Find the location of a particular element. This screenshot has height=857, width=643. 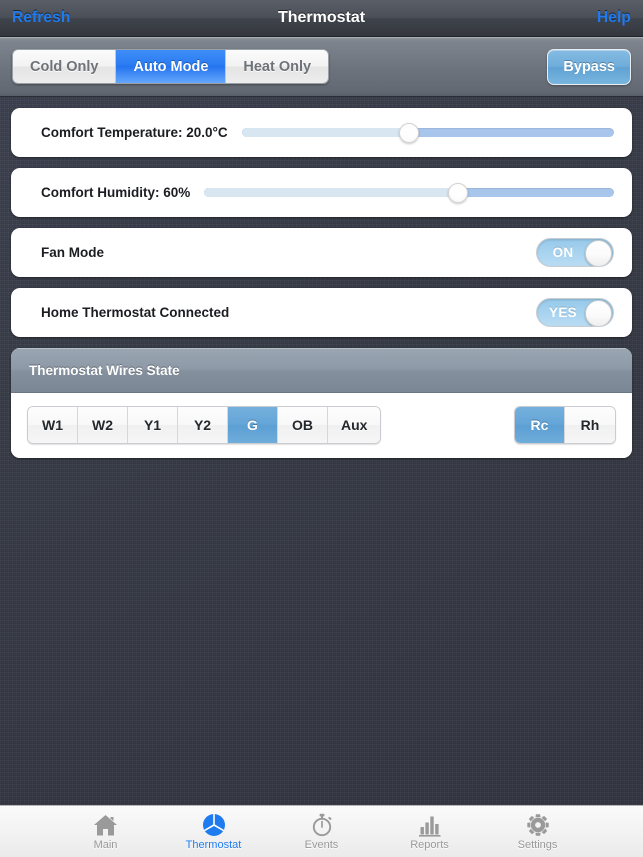

power-segmented-control: Rc Rh is located at coordinates (565, 425).